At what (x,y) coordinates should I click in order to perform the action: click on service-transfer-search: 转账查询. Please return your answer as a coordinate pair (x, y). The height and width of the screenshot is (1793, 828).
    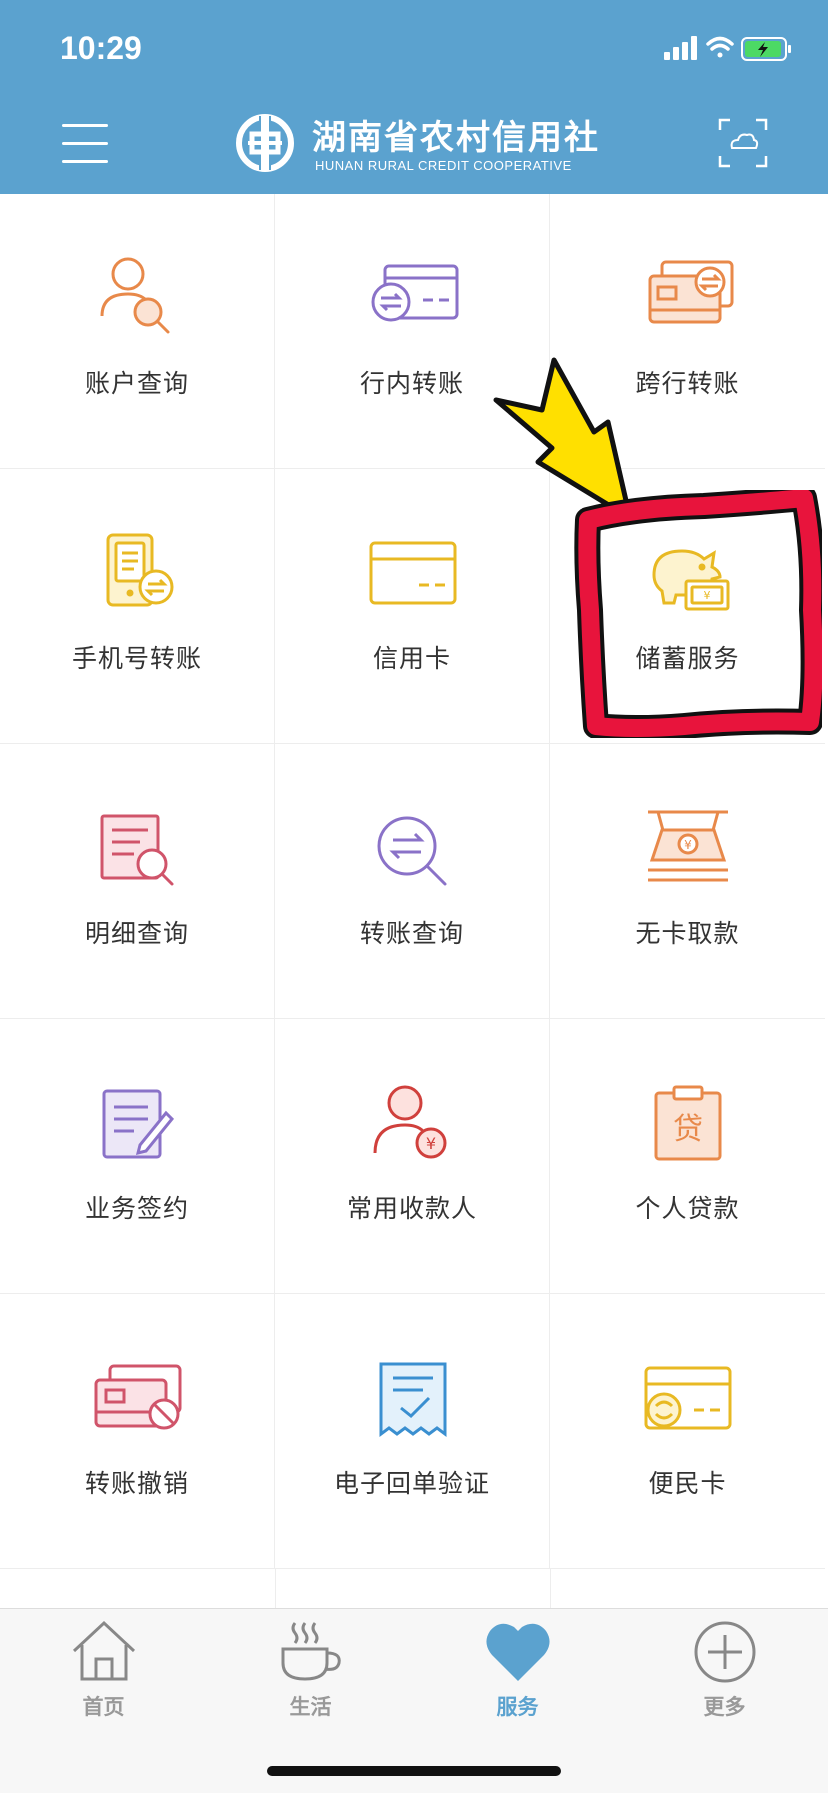
    Looking at the image, I should click on (412, 881).